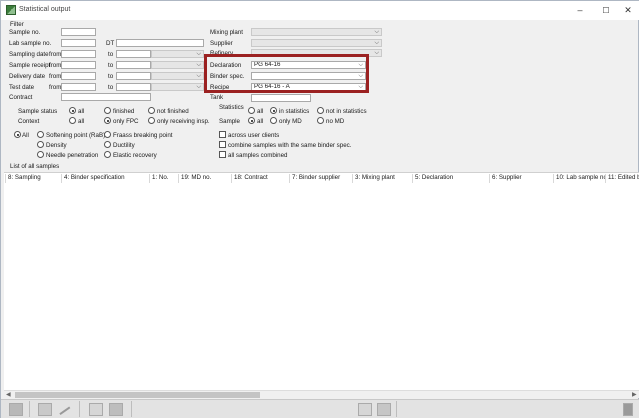  What do you see at coordinates (55, 76) in the screenshot?
I see `delivery-from-label: from` at bounding box center [55, 76].